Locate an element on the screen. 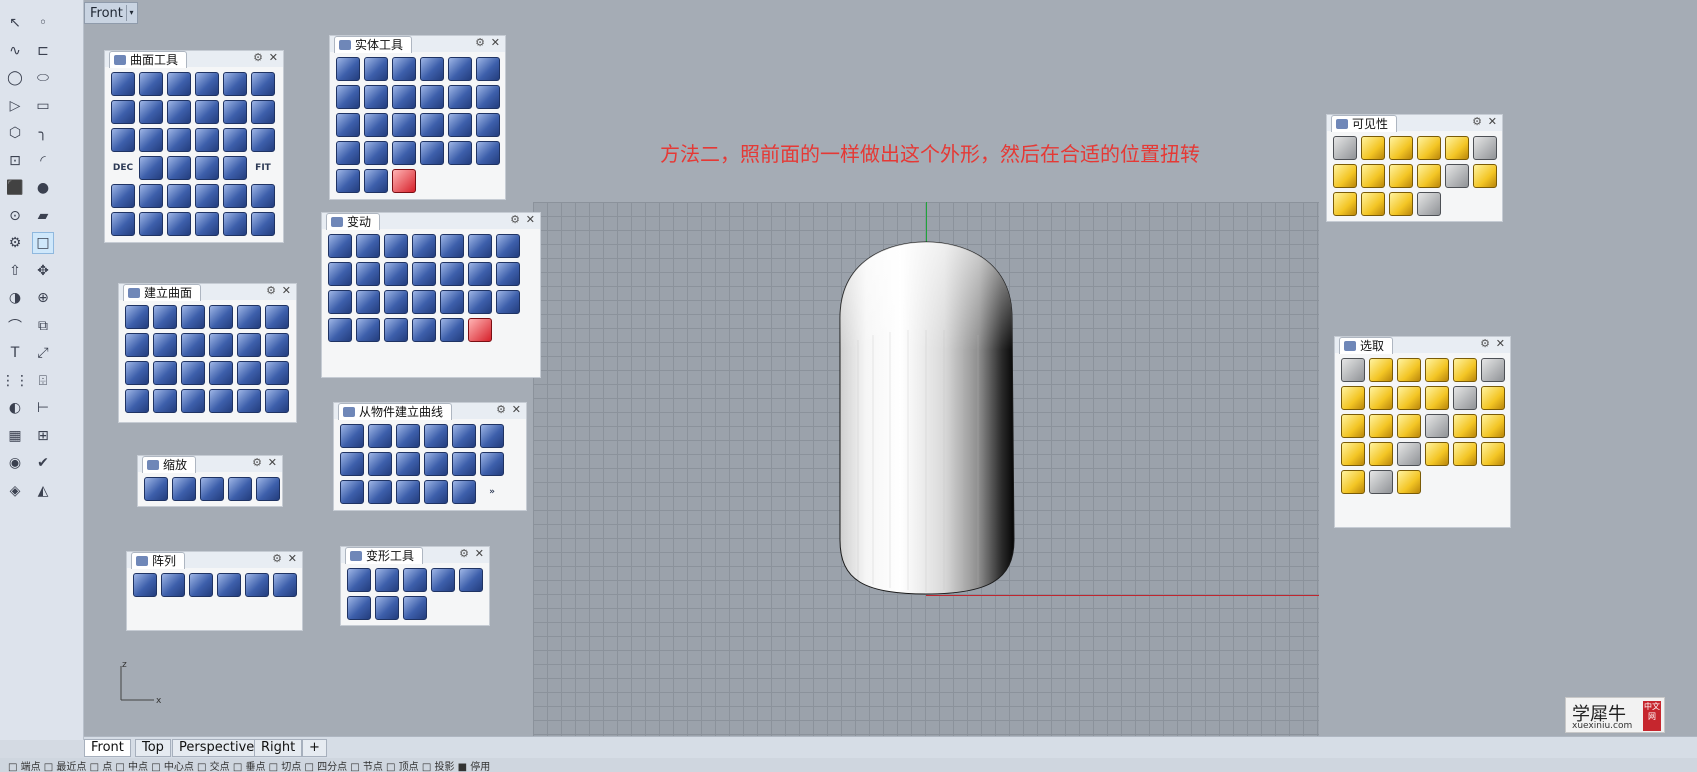 The width and height of the screenshot is (1697, 772). paint-icon: ◭ is located at coordinates (43, 491).